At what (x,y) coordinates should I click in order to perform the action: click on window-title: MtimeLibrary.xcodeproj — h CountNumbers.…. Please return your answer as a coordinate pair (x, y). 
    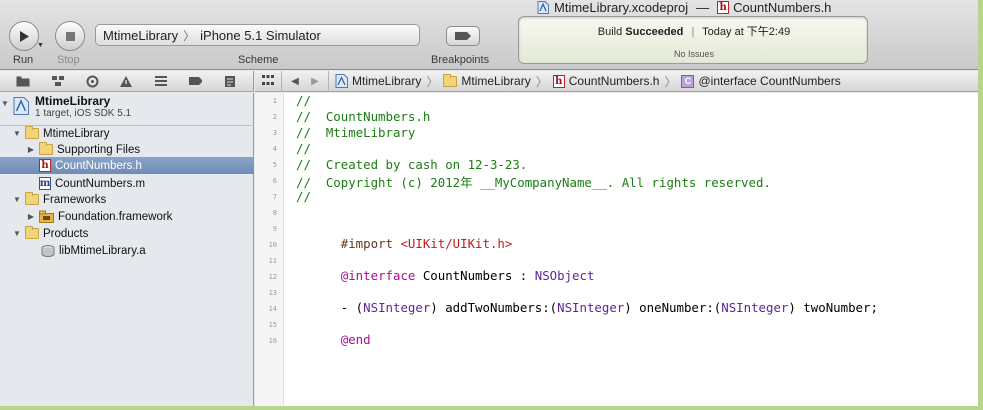
    Looking at the image, I should click on (684, 7).